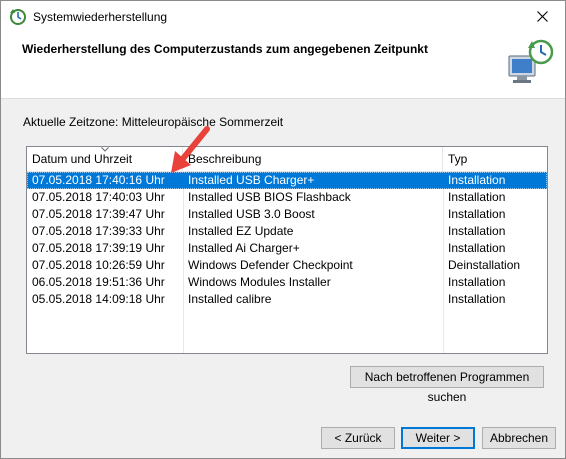 The width and height of the screenshot is (566, 459). What do you see at coordinates (313, 159) in the screenshot?
I see `column-header-description: Beschreibung` at bounding box center [313, 159].